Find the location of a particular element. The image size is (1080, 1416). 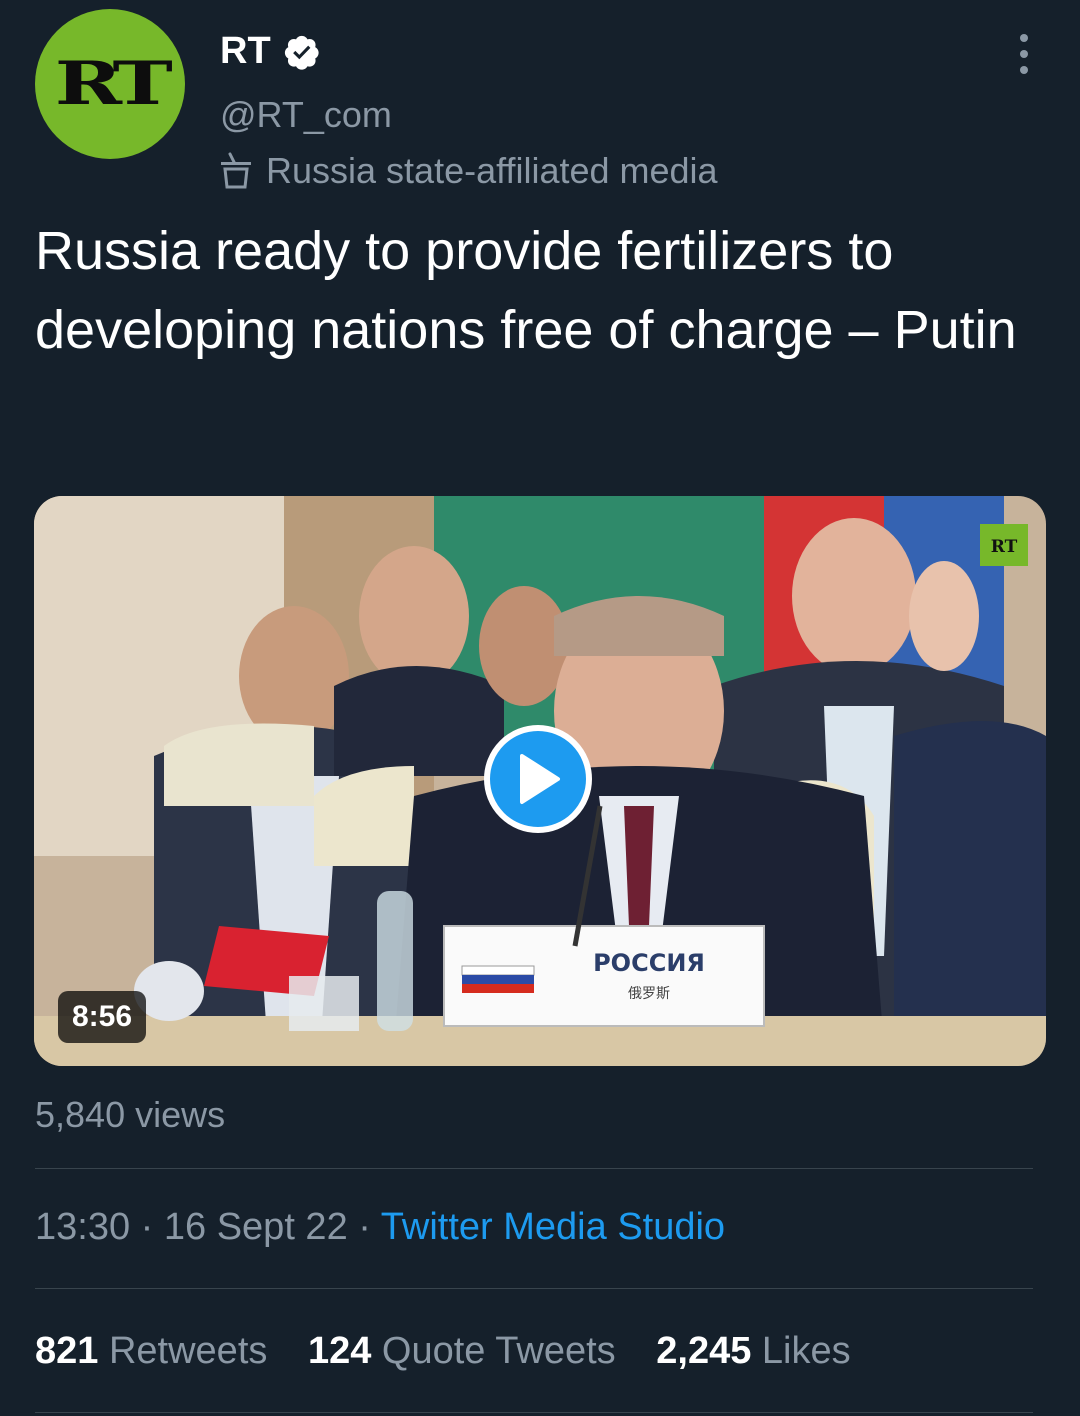

nameplate-subtext: 俄罗斯 is located at coordinates (649, 994).